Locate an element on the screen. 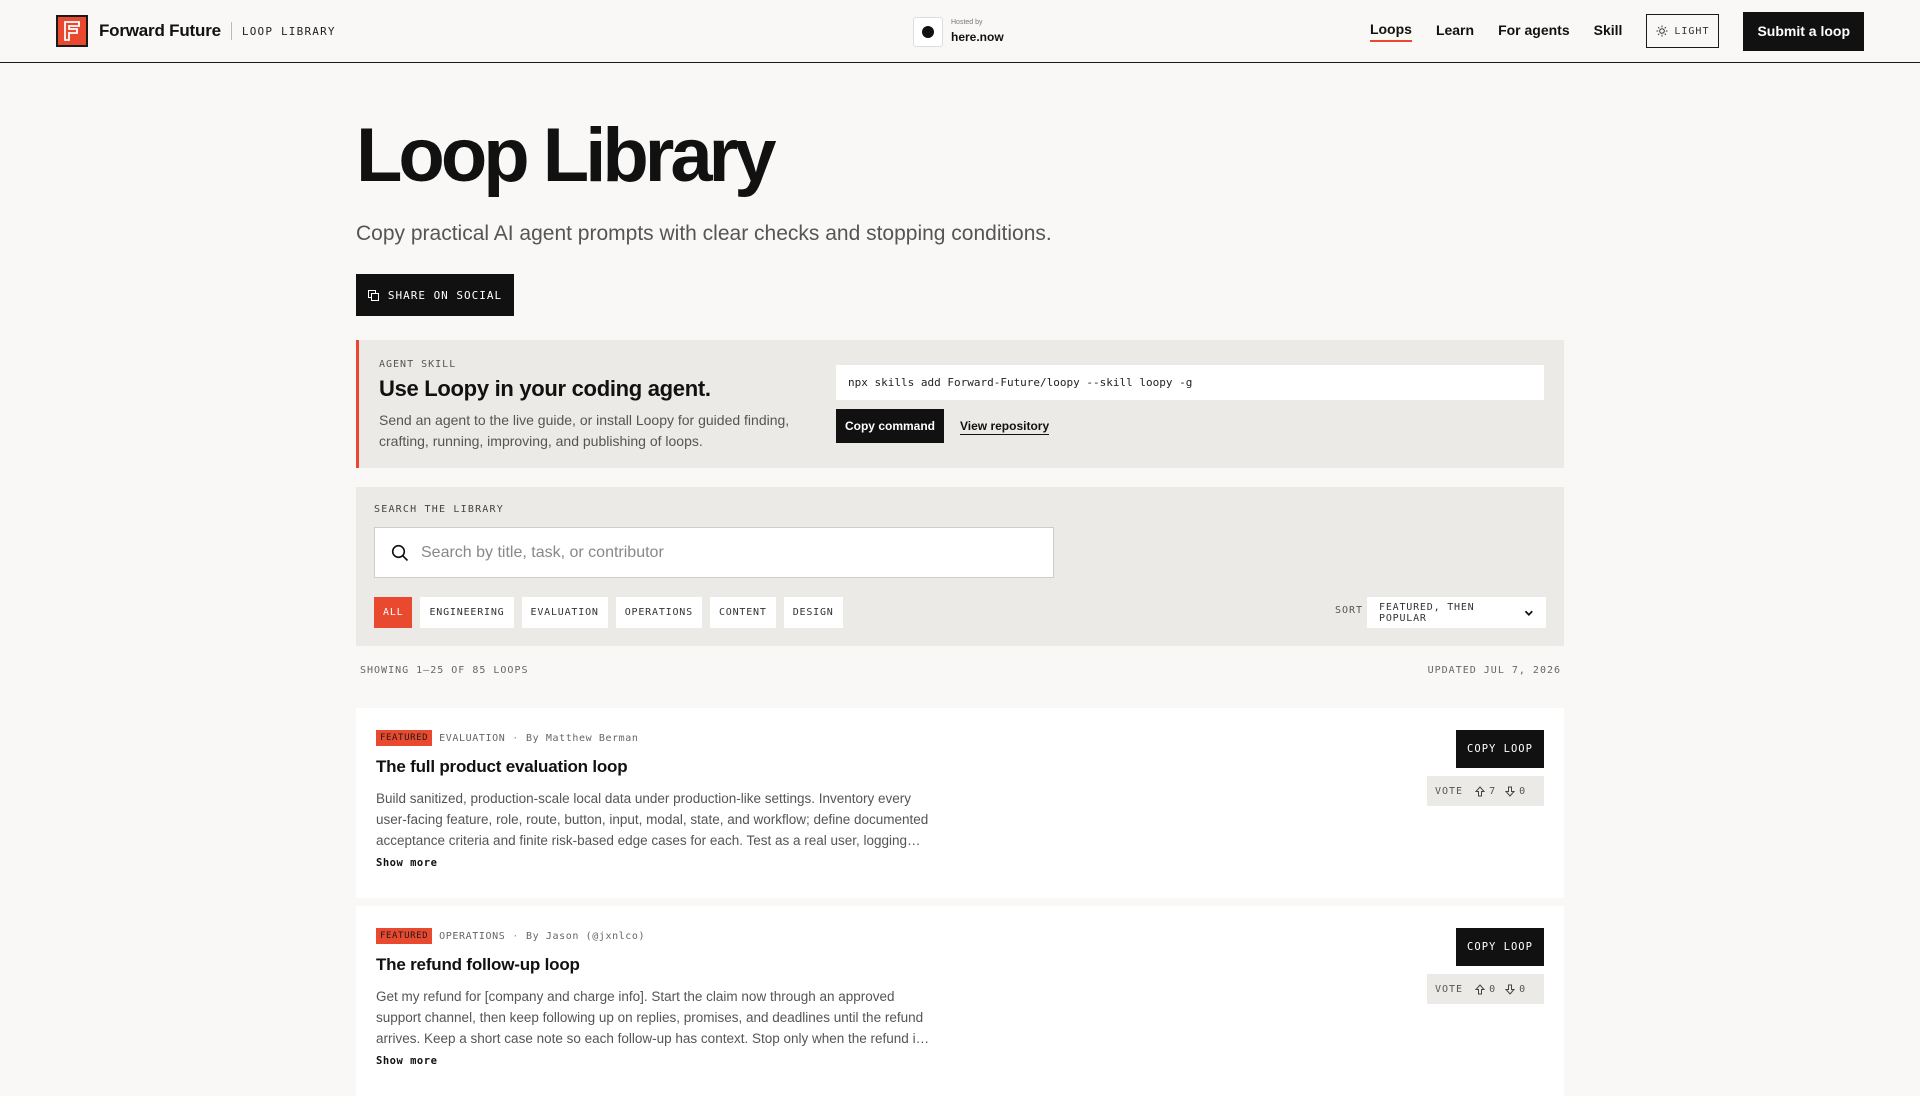 The image size is (1920, 1096). filter-chip-all: ALL is located at coordinates (393, 612).